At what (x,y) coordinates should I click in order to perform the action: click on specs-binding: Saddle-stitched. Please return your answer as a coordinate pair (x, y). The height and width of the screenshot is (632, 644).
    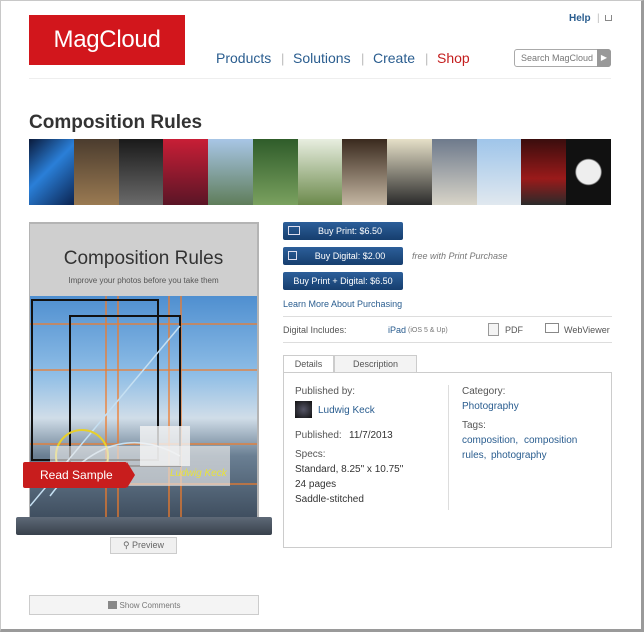
    Looking at the image, I should click on (329, 499).